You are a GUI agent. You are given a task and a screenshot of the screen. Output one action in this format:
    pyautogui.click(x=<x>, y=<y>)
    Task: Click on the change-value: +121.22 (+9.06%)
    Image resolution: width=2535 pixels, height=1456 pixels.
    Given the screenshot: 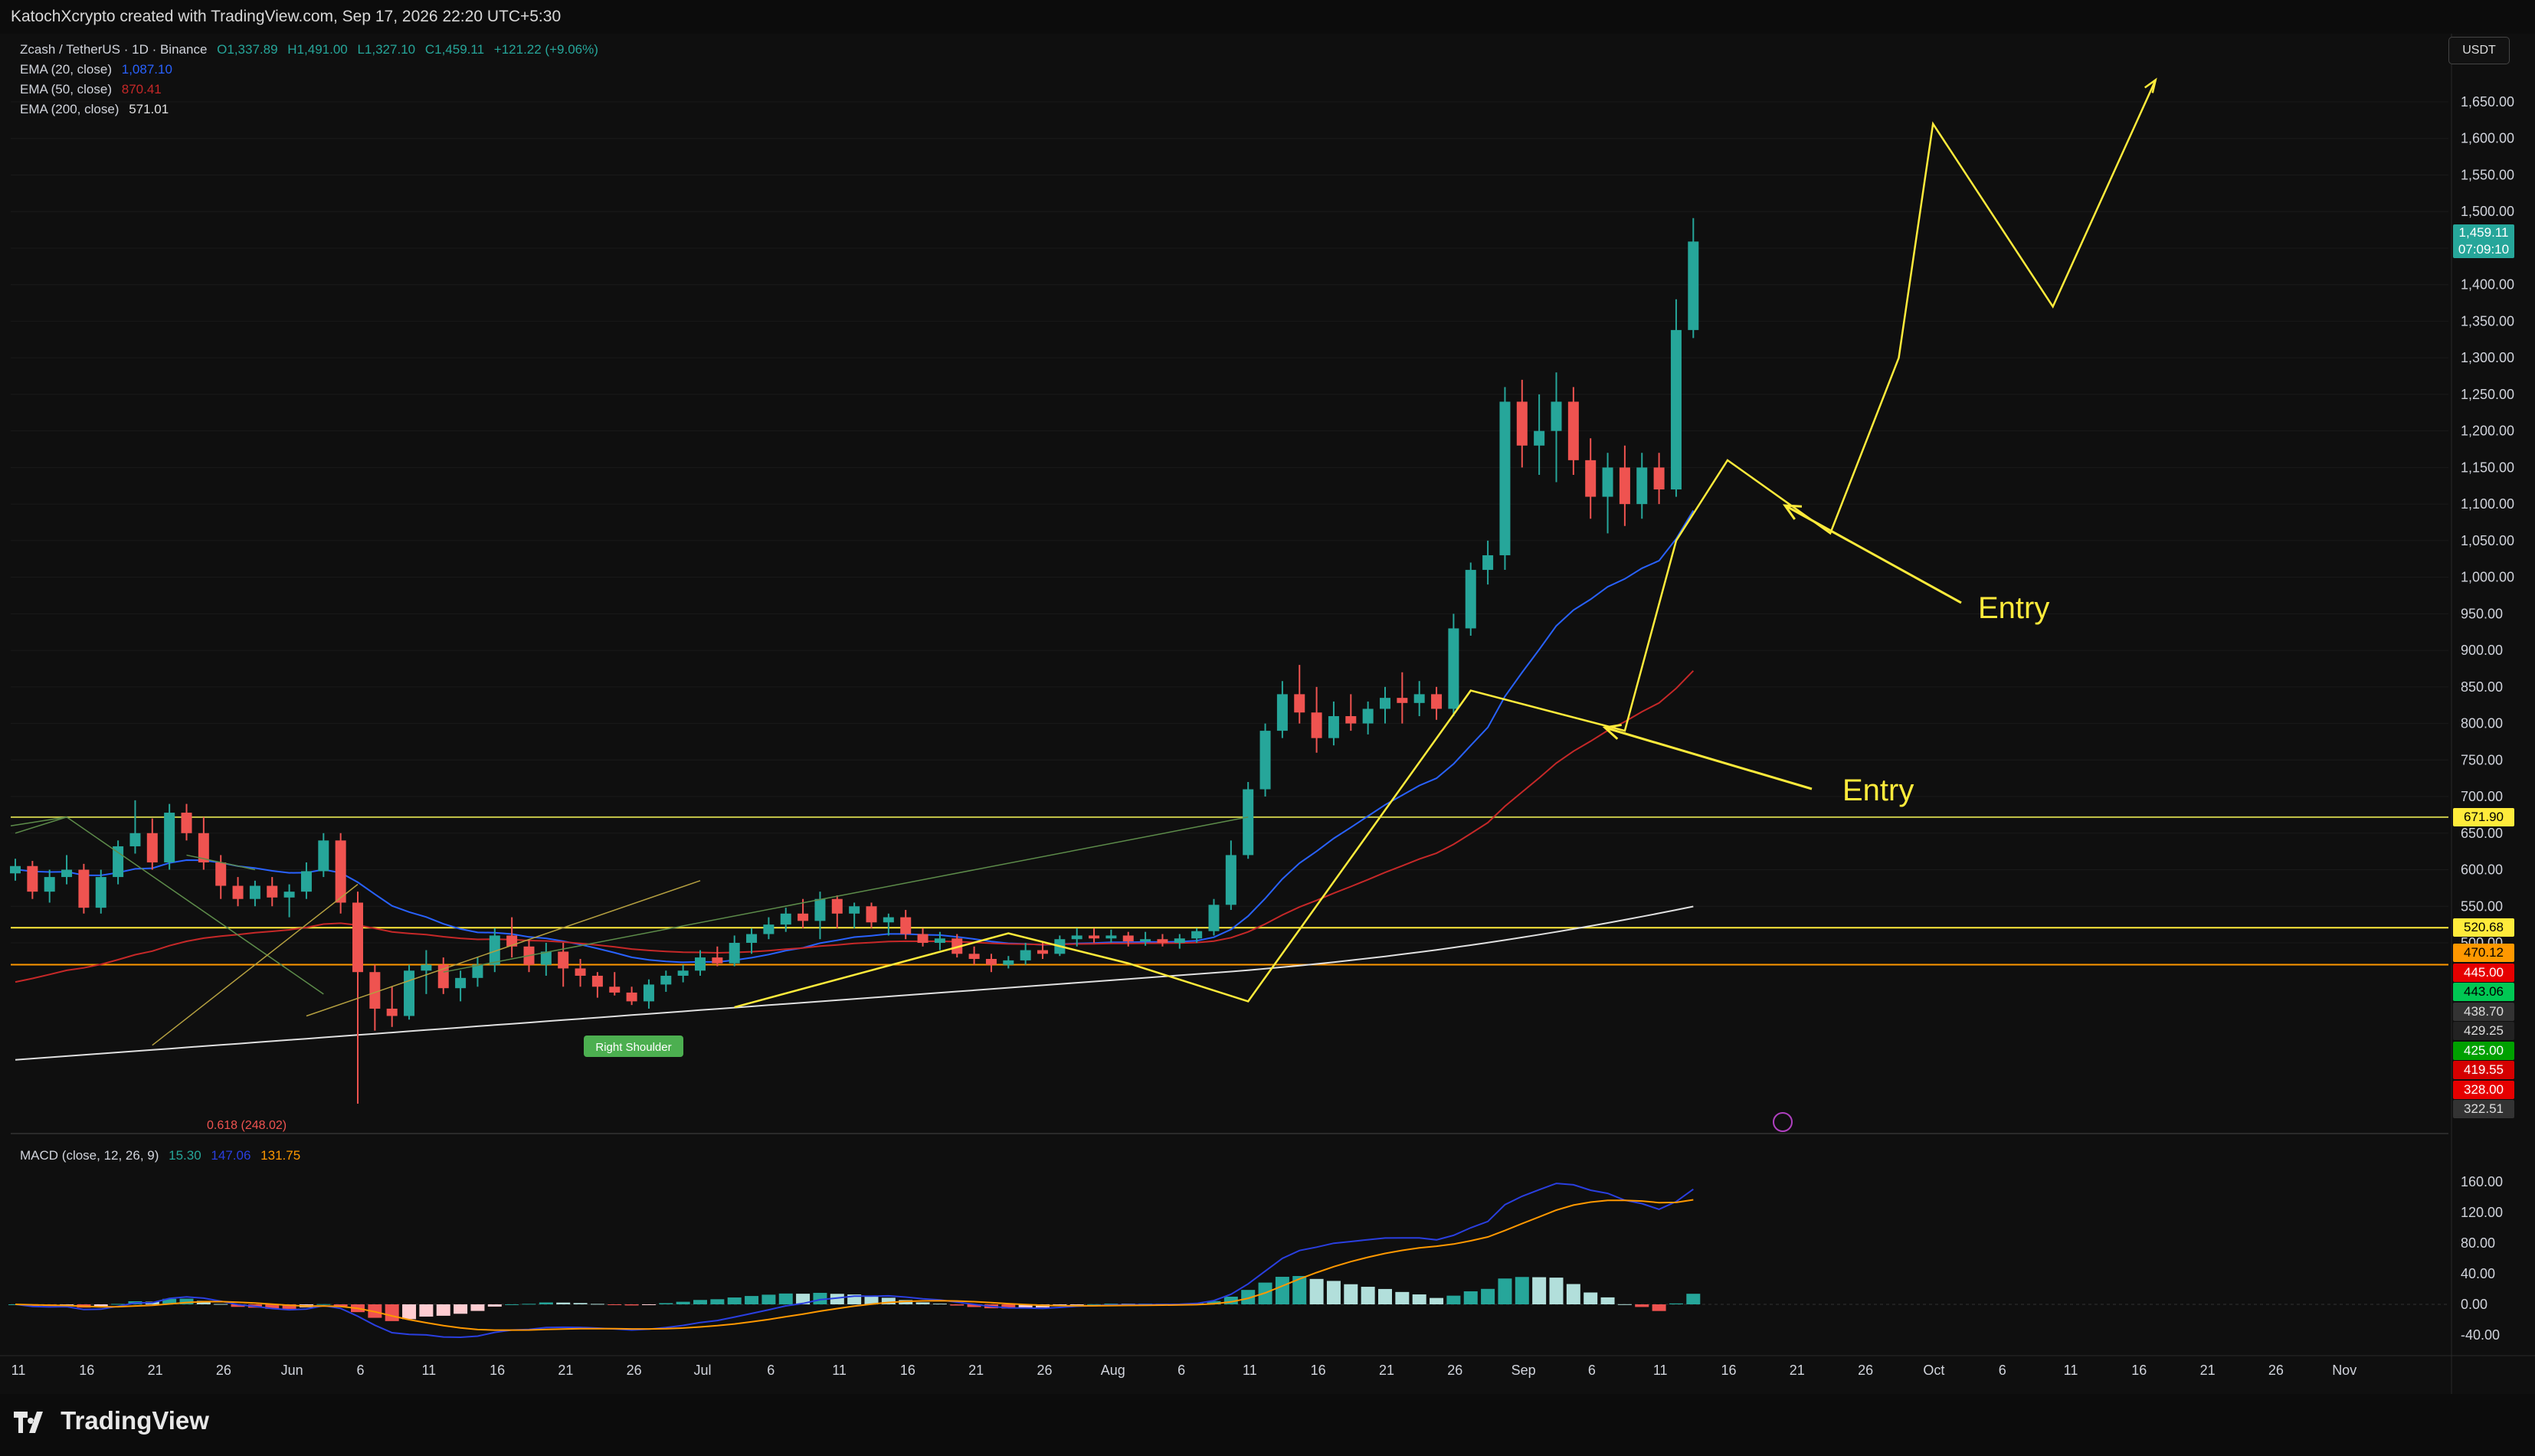 What is the action you would take?
    pyautogui.click(x=545, y=49)
    